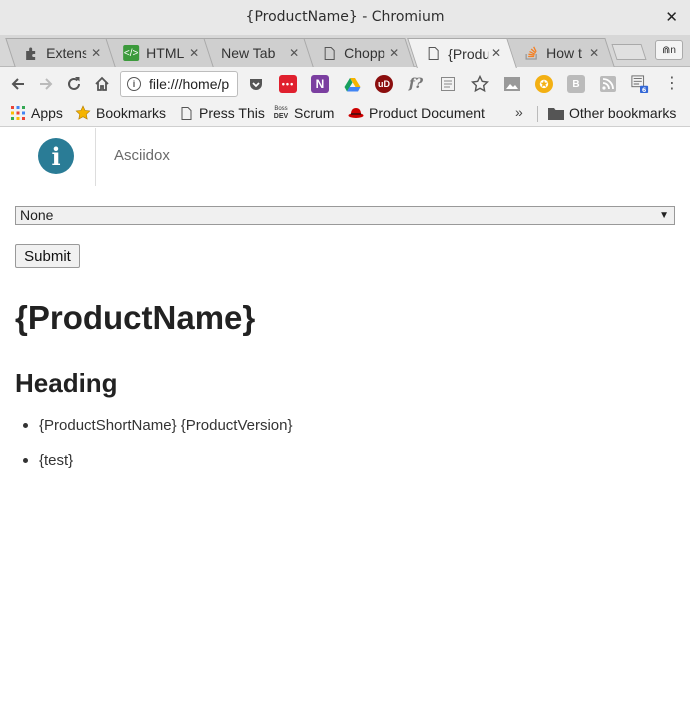  I want to click on chevron-down-icon: ▼, so click(664, 215).